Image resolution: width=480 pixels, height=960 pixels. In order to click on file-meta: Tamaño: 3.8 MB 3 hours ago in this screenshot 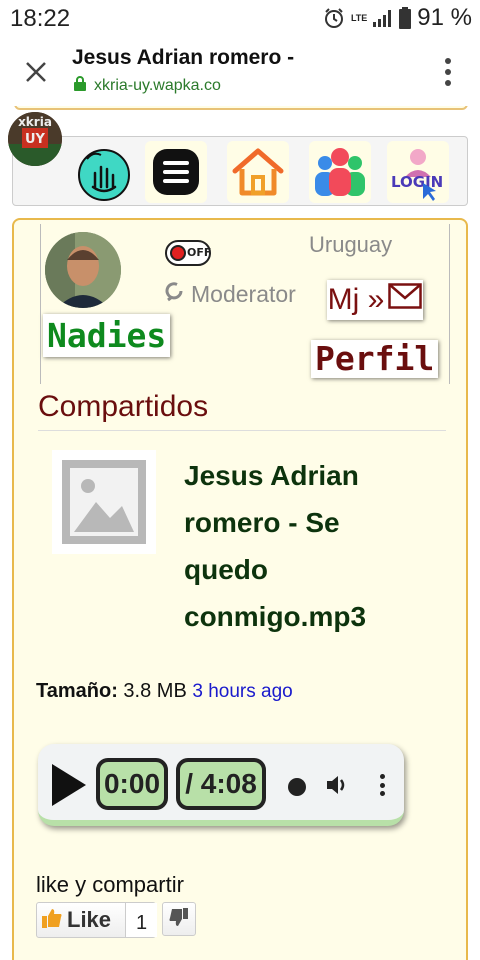, I will do `click(164, 691)`.